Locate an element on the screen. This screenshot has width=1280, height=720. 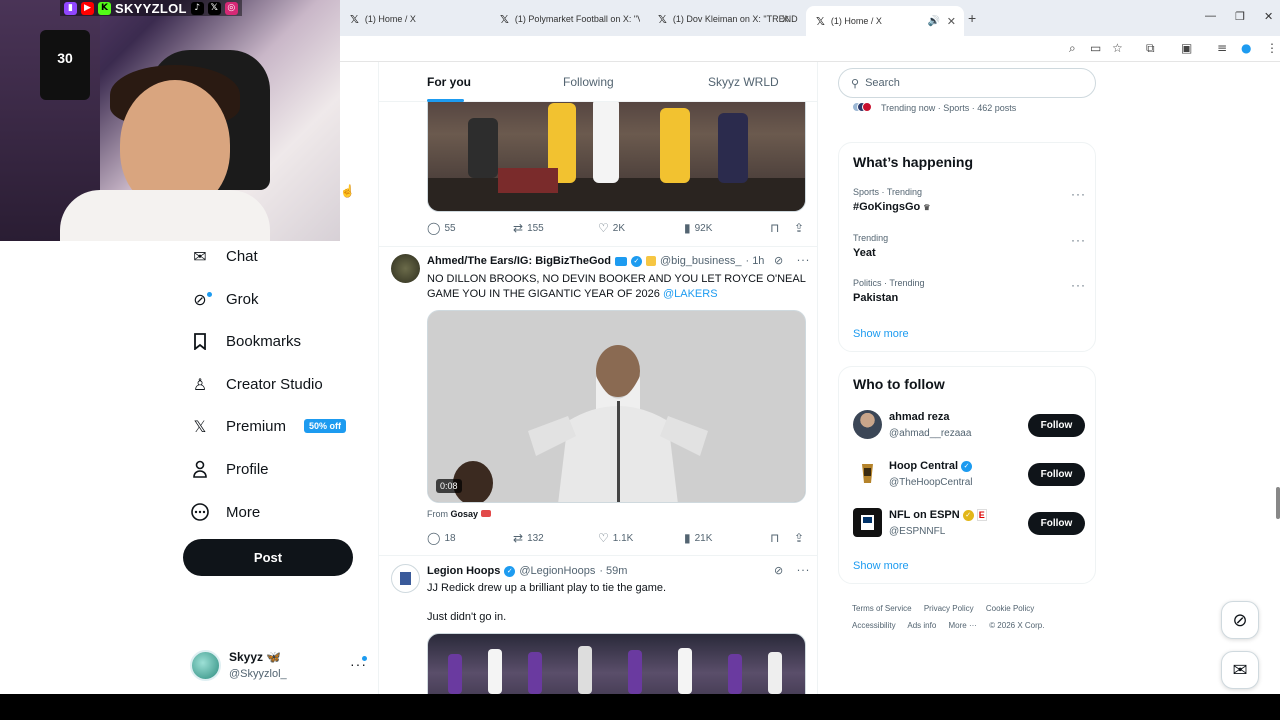
follow-name-row: Hoop Central ✓ is located at coordinates (931, 466).